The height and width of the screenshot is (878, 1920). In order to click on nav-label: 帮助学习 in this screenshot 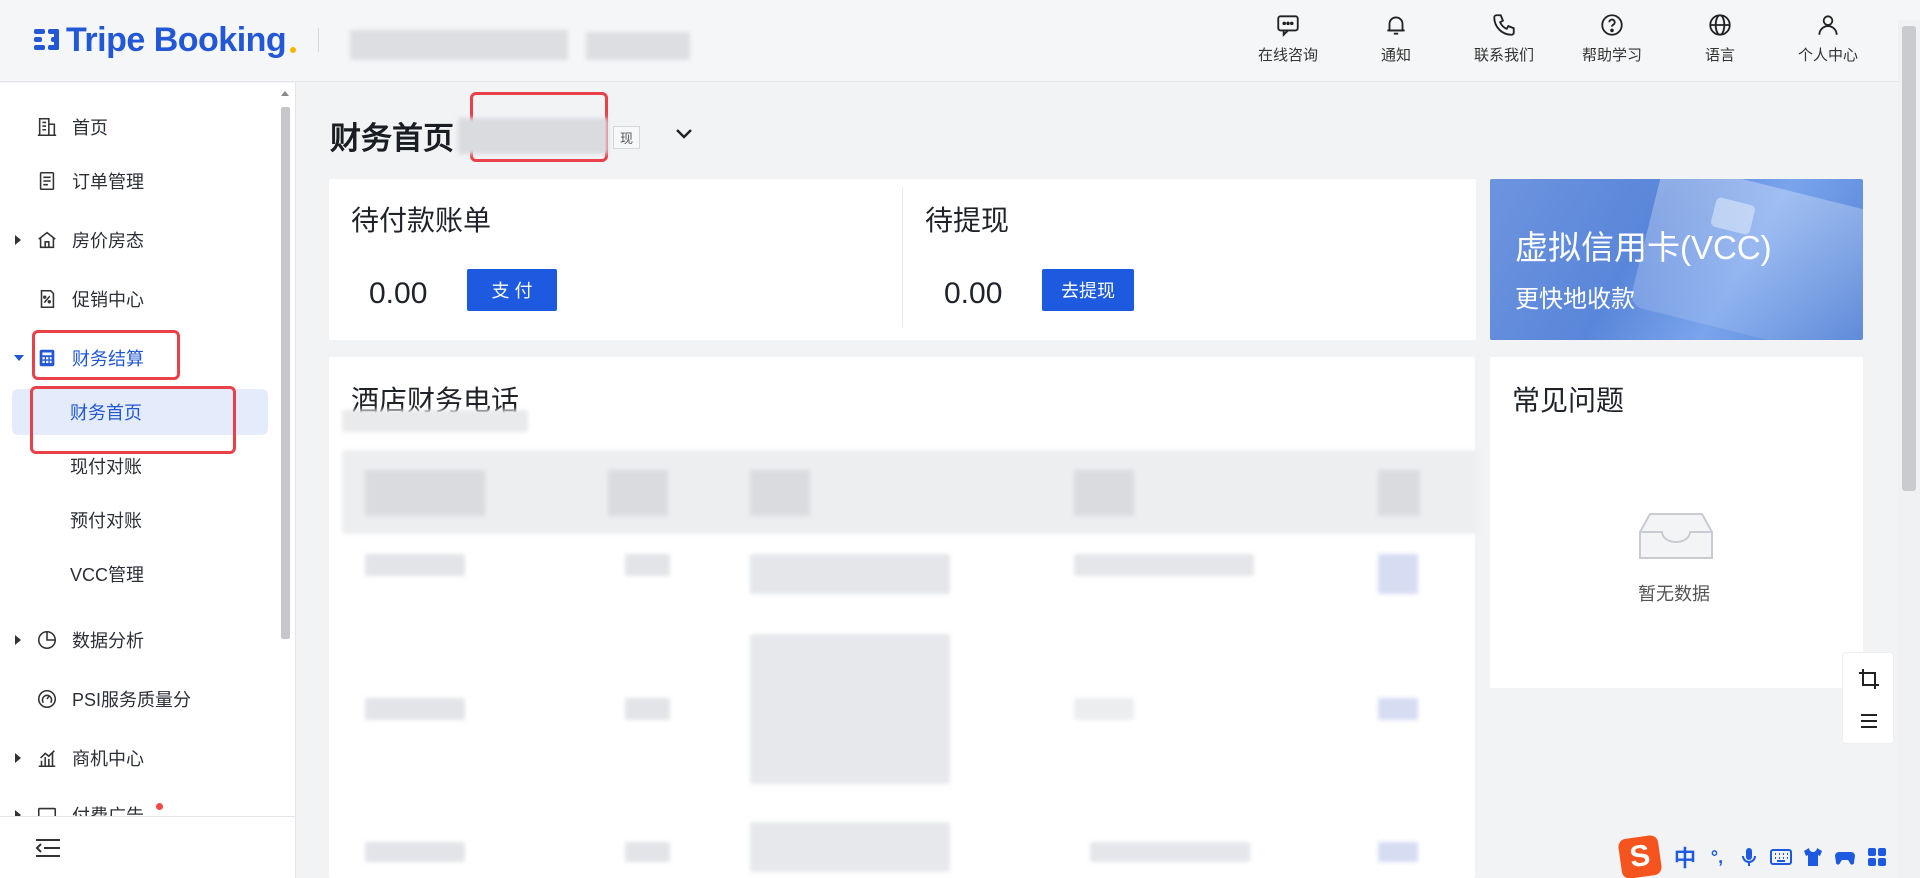, I will do `click(1611, 55)`.